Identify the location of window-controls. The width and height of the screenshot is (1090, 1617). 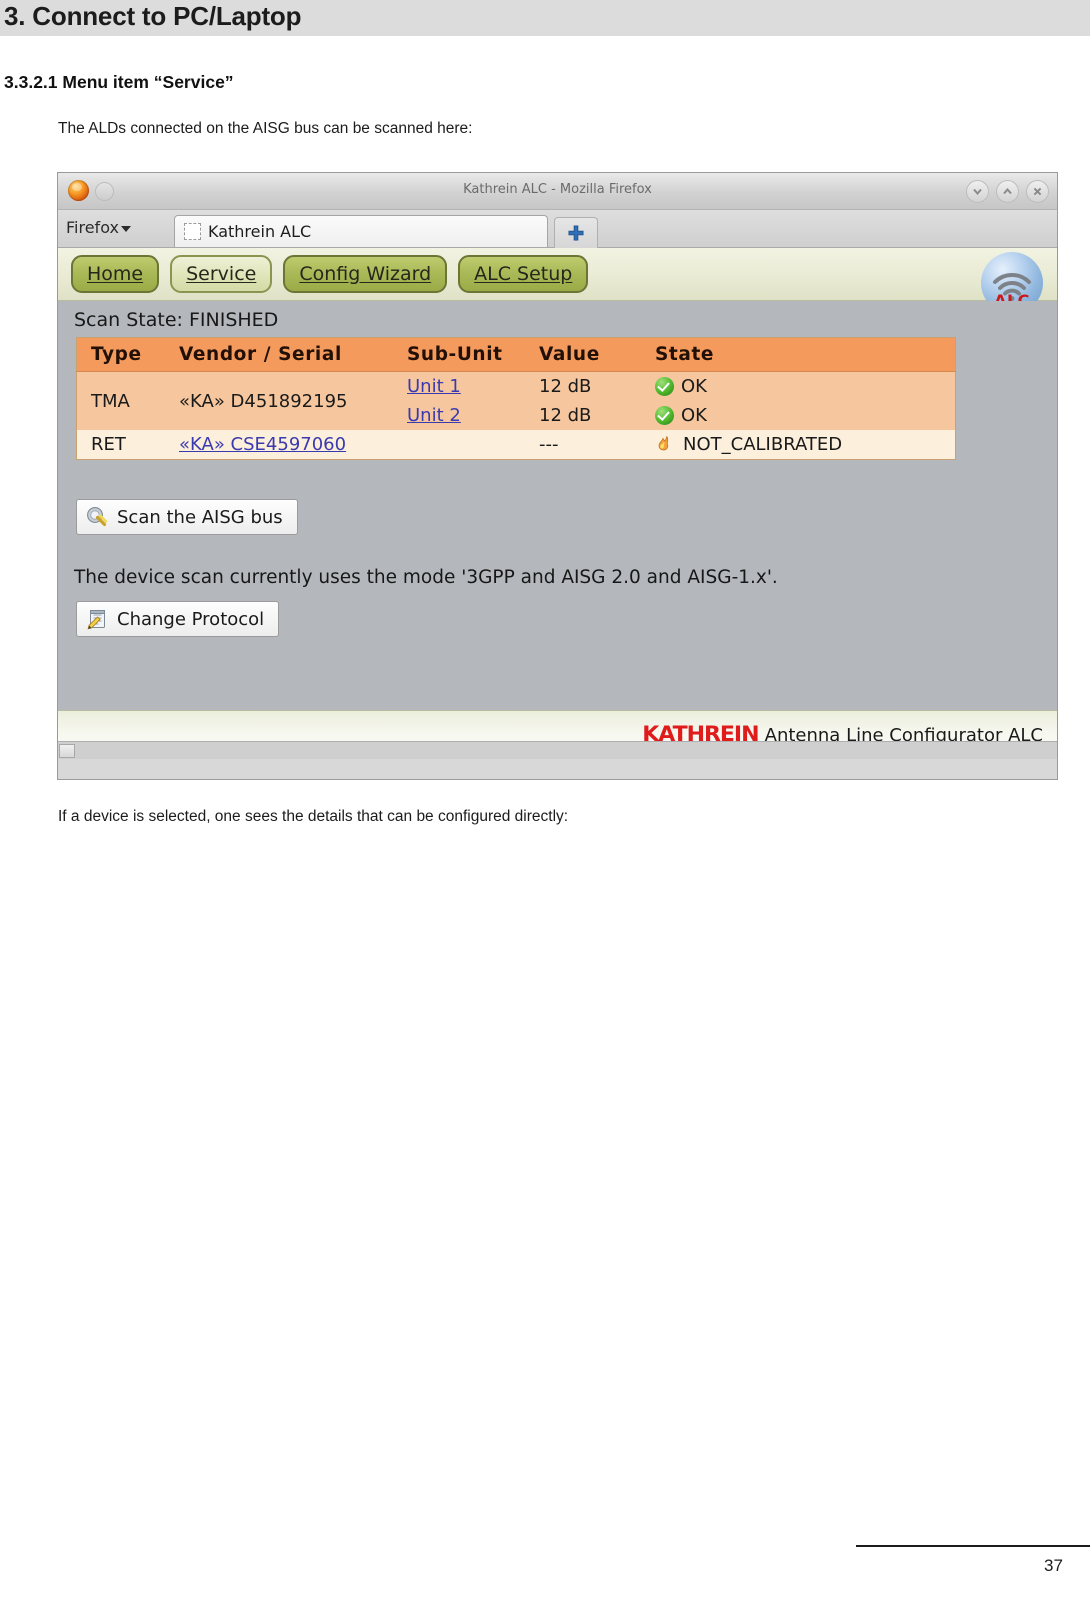
(1007, 191).